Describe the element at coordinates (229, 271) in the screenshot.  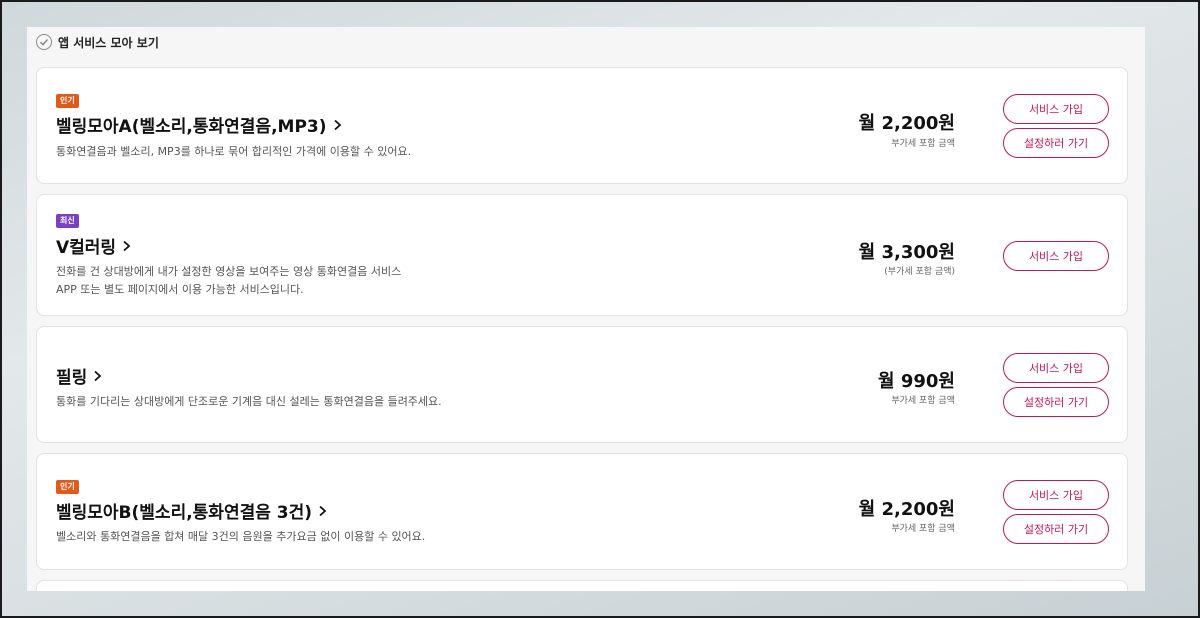
I see `service-description: 전화를 건 상대방에게 내가 설정한 영상을 보여주는 영상 통화연결음 서비스` at that location.